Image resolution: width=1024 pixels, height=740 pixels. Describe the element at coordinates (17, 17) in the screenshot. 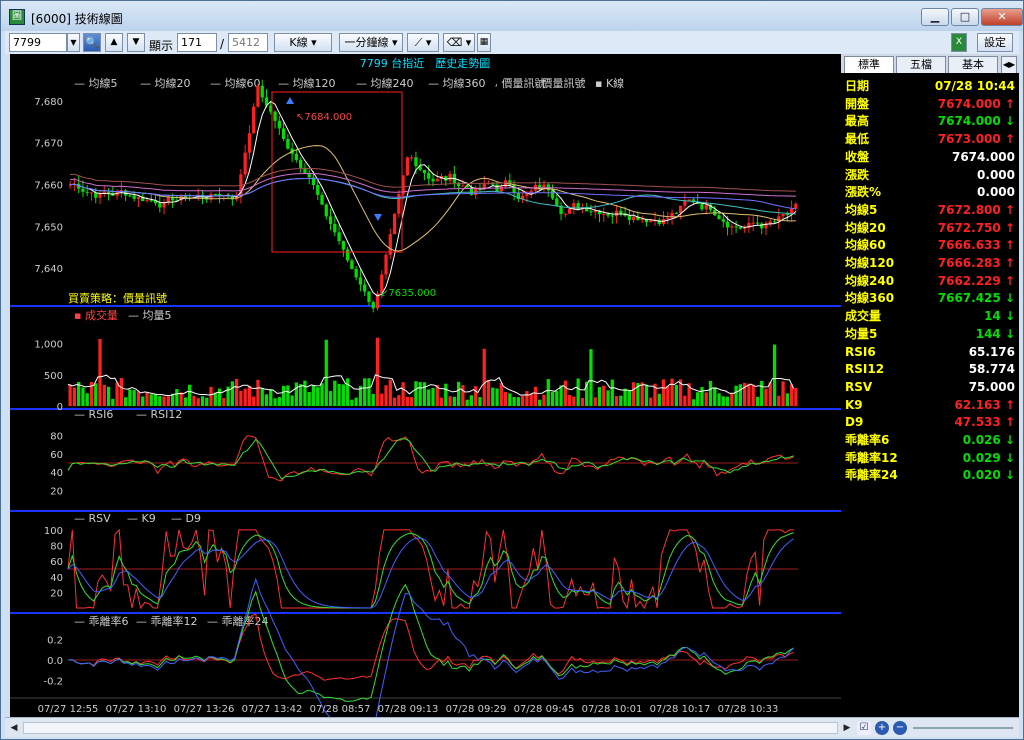

I see `chart-app-icon: 圖` at that location.